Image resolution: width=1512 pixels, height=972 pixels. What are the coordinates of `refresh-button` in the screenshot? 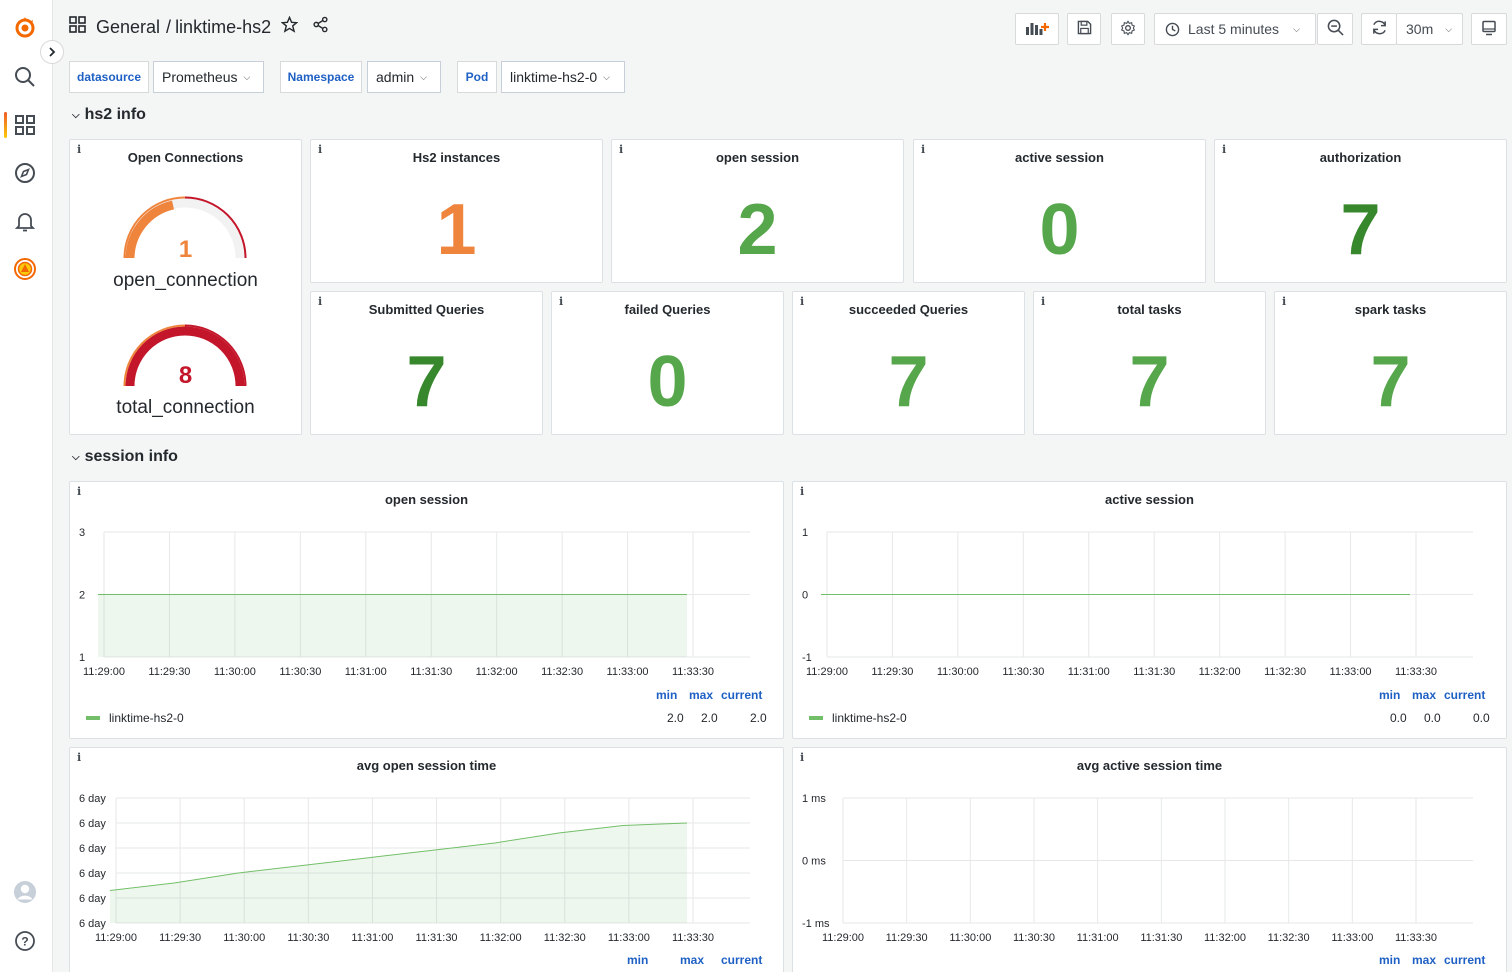 It's located at (1379, 29).